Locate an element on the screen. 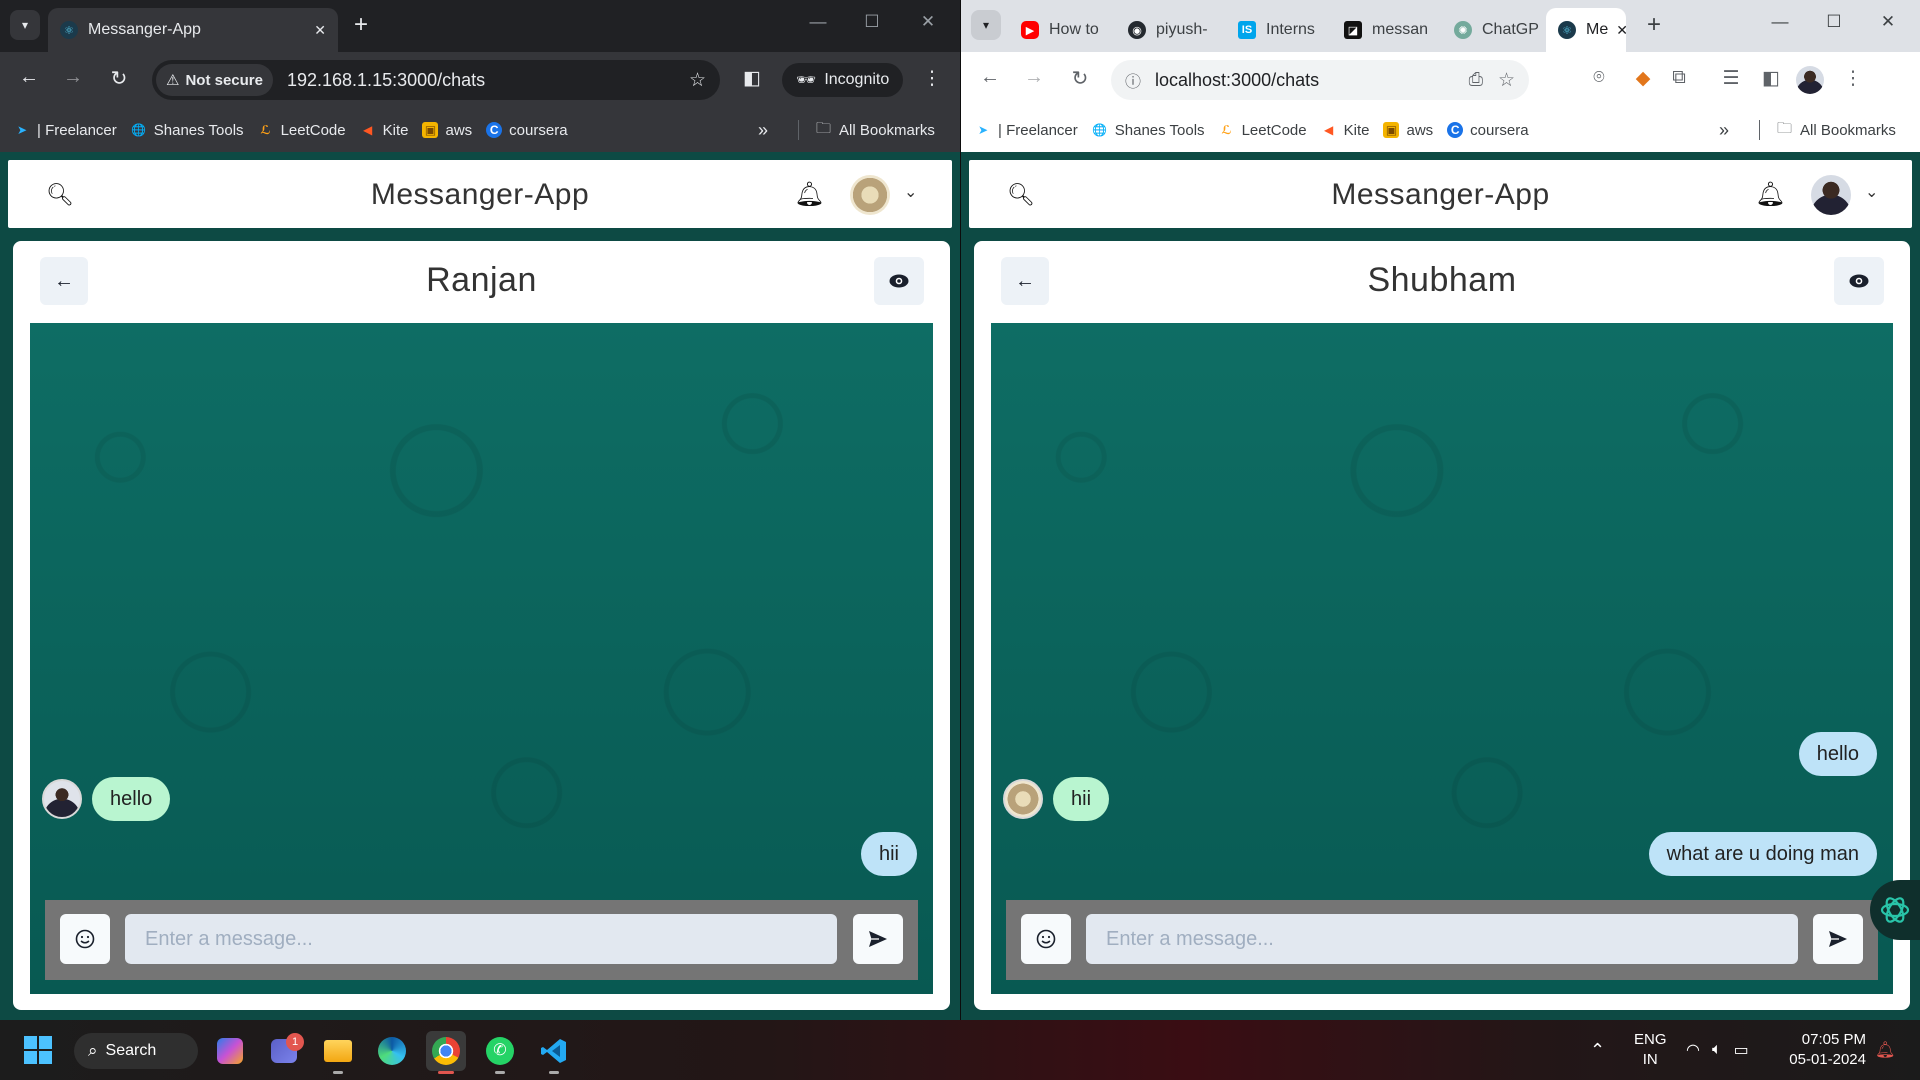 This screenshot has width=1920, height=1080. app-header: 🔍︎ Messanger-App 🔔︎ ⌄ is located at coordinates (1440, 194).